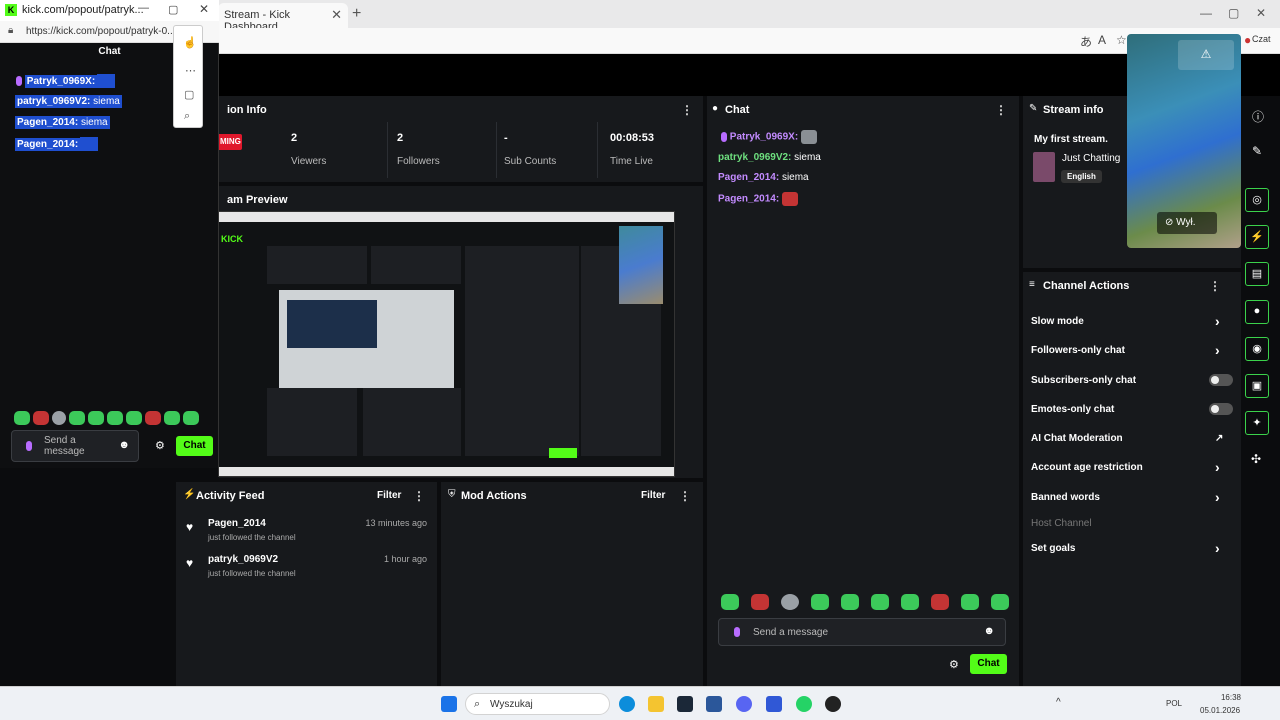 The width and height of the screenshot is (1280, 720). What do you see at coordinates (1001, 110) in the screenshot?
I see `chat-menu-icon: ⋮` at bounding box center [1001, 110].